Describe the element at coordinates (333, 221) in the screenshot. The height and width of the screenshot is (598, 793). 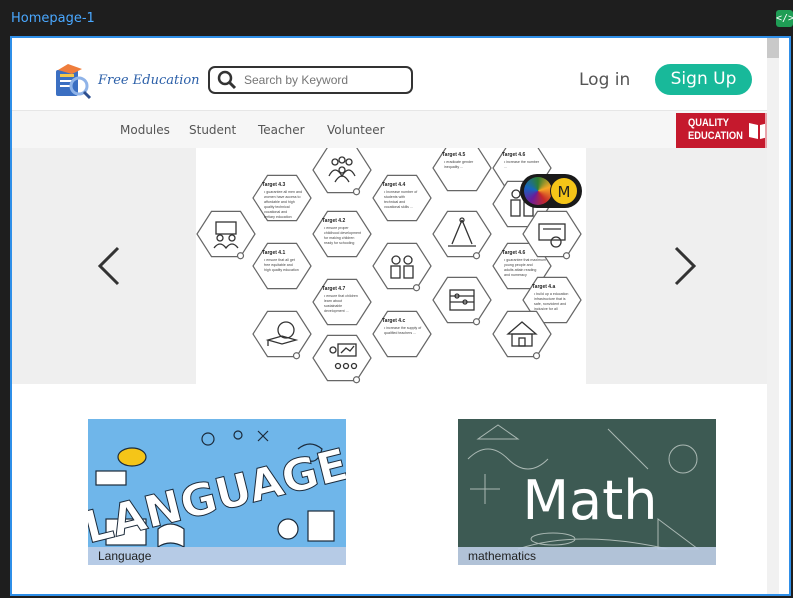
I see `target-title: Target 4.2` at that location.